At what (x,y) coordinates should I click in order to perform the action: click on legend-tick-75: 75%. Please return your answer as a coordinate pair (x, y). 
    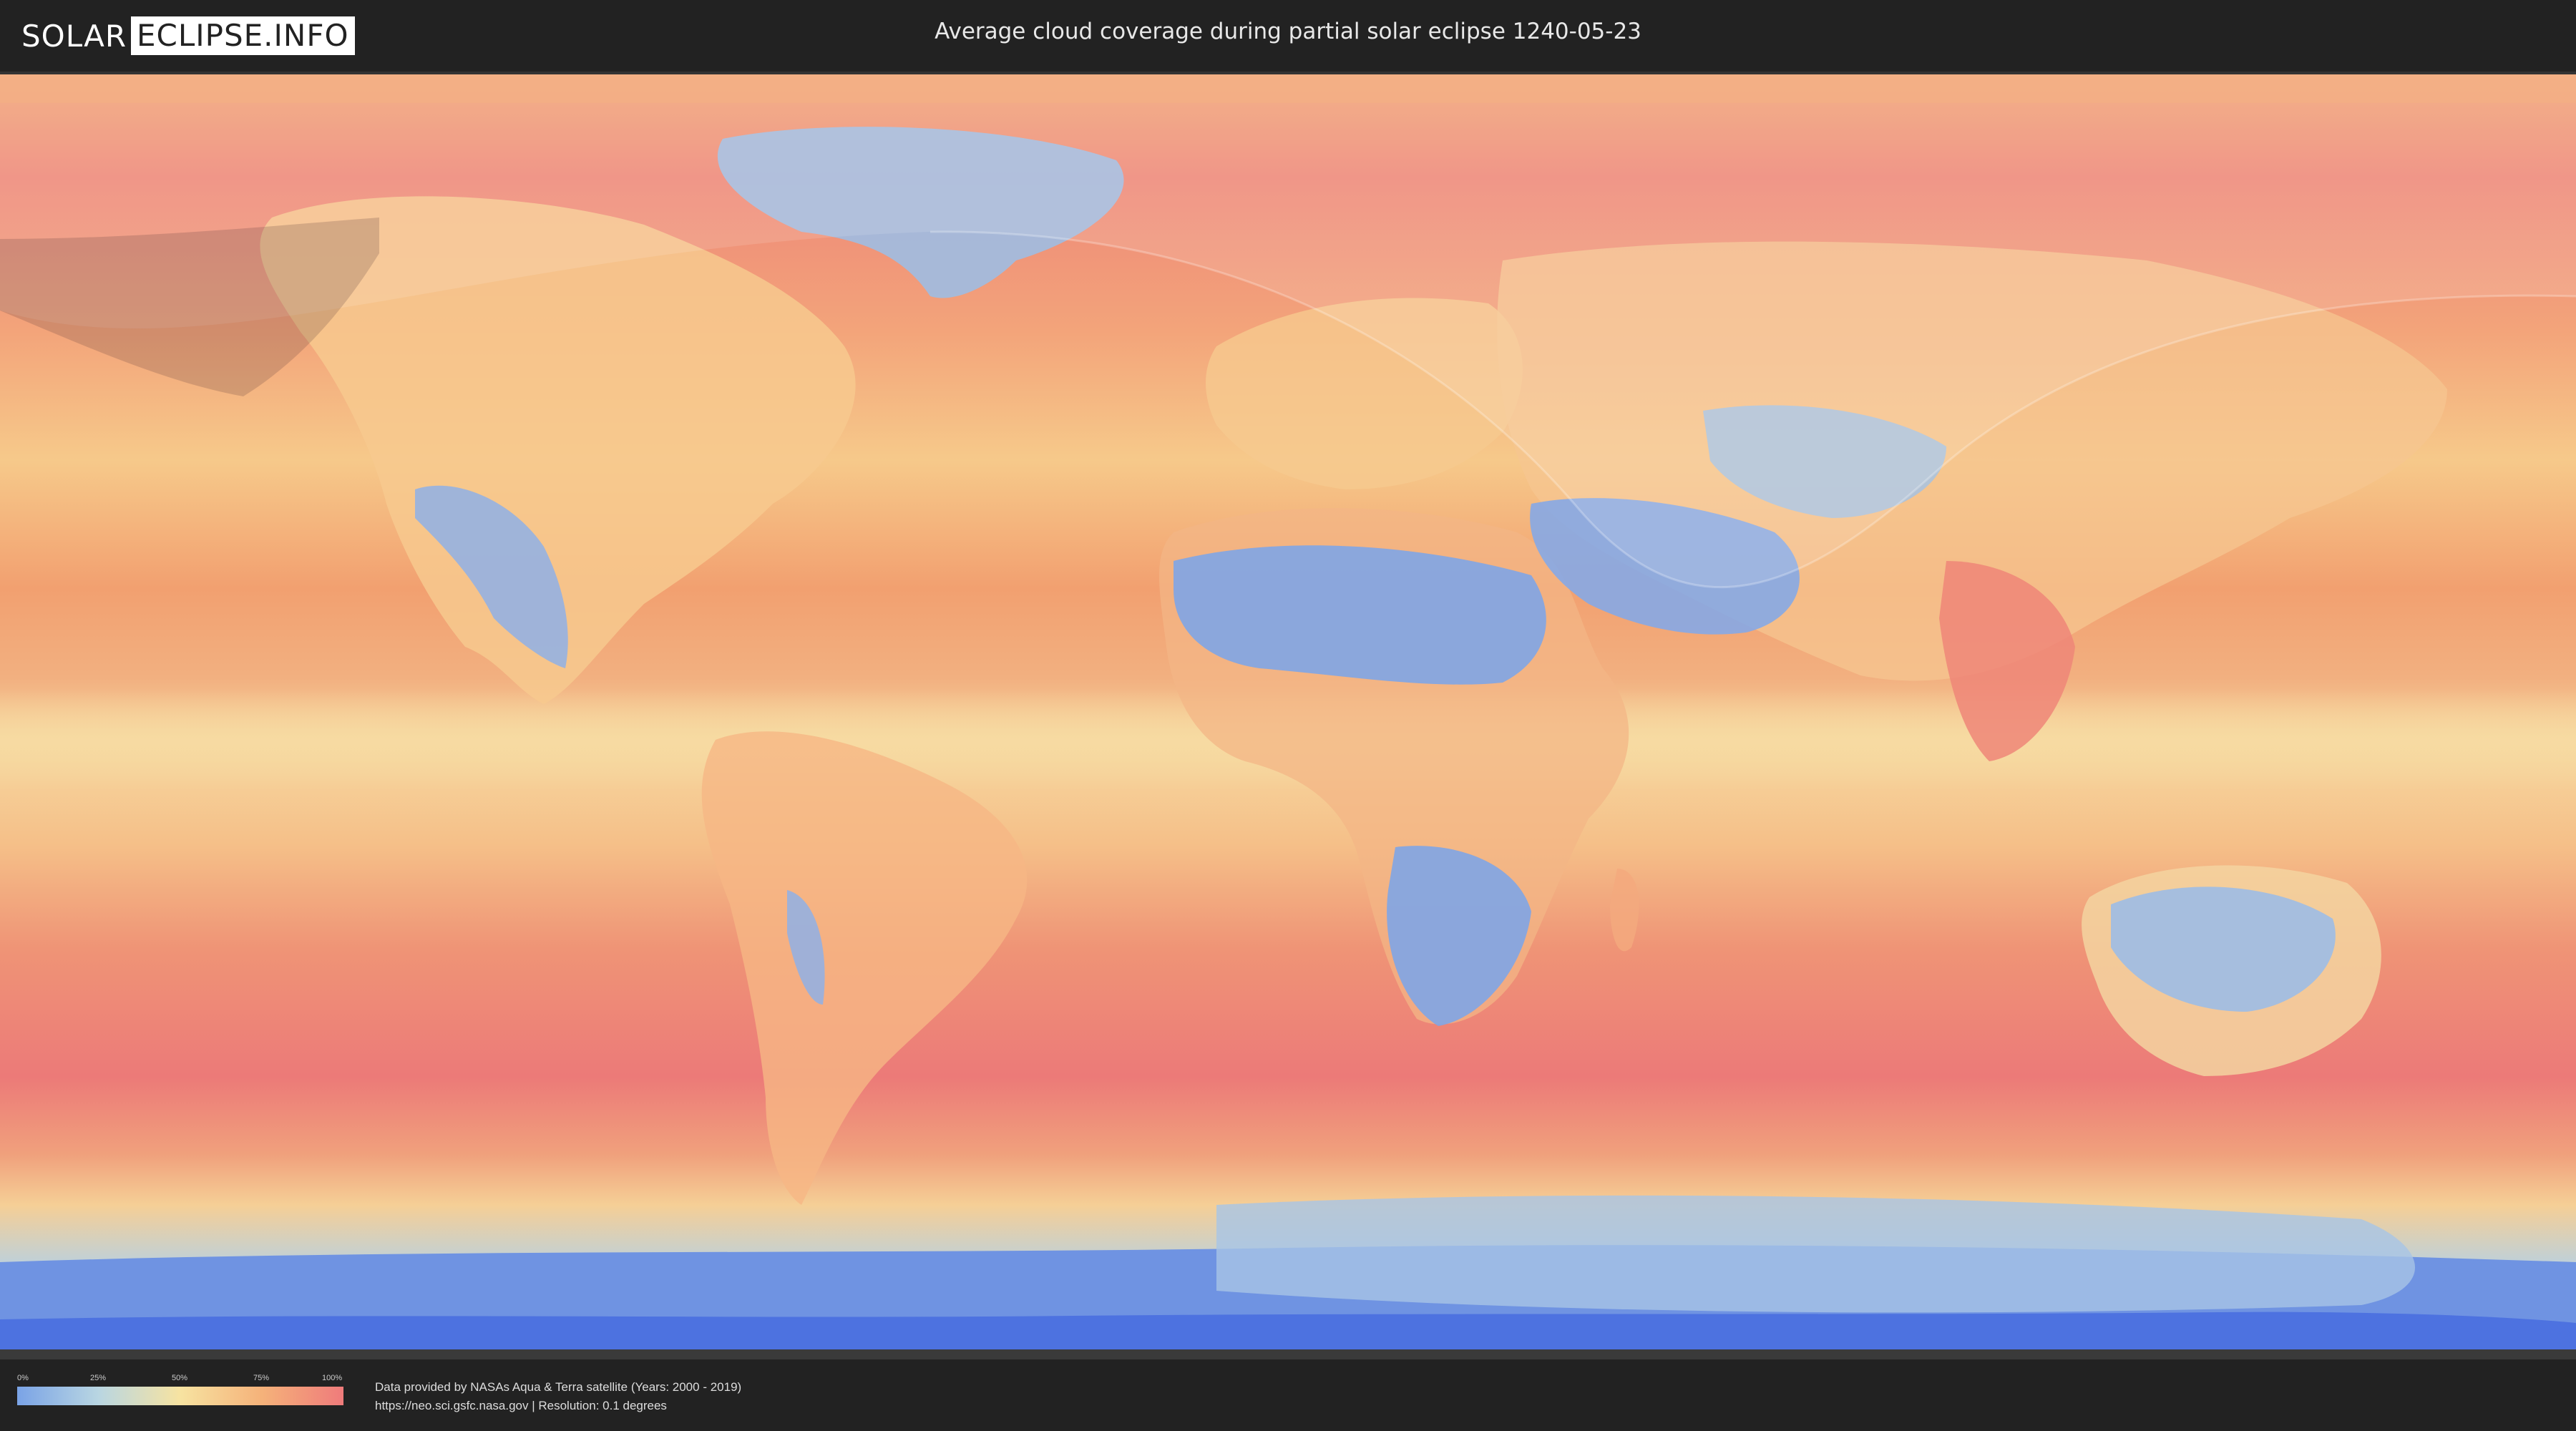
    Looking at the image, I should click on (261, 1378).